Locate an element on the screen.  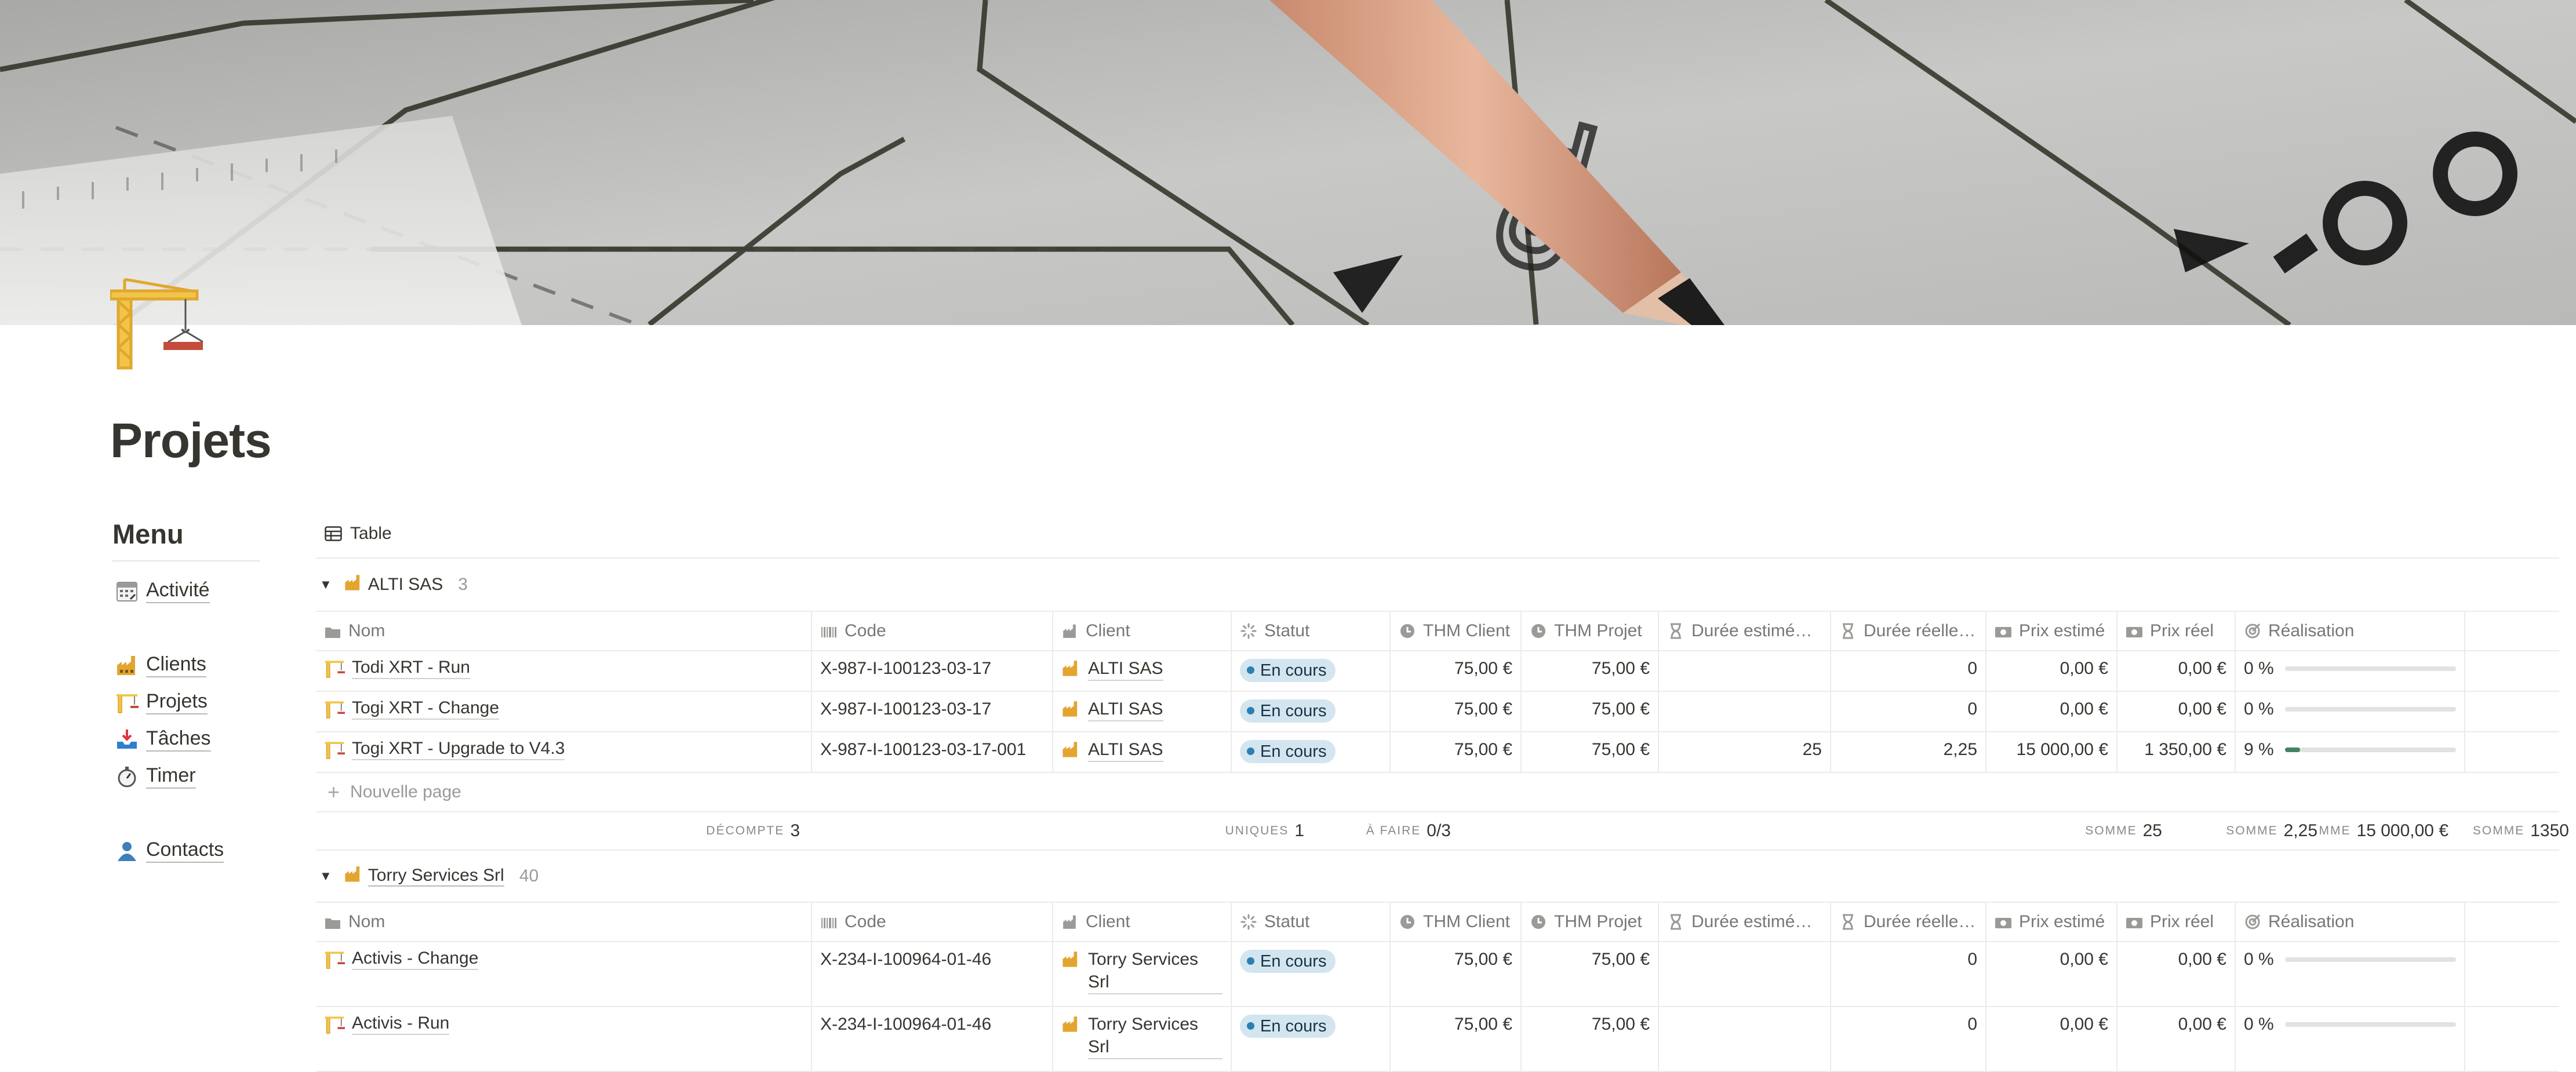
menu-item-projets: Projets is located at coordinates (161, 702).